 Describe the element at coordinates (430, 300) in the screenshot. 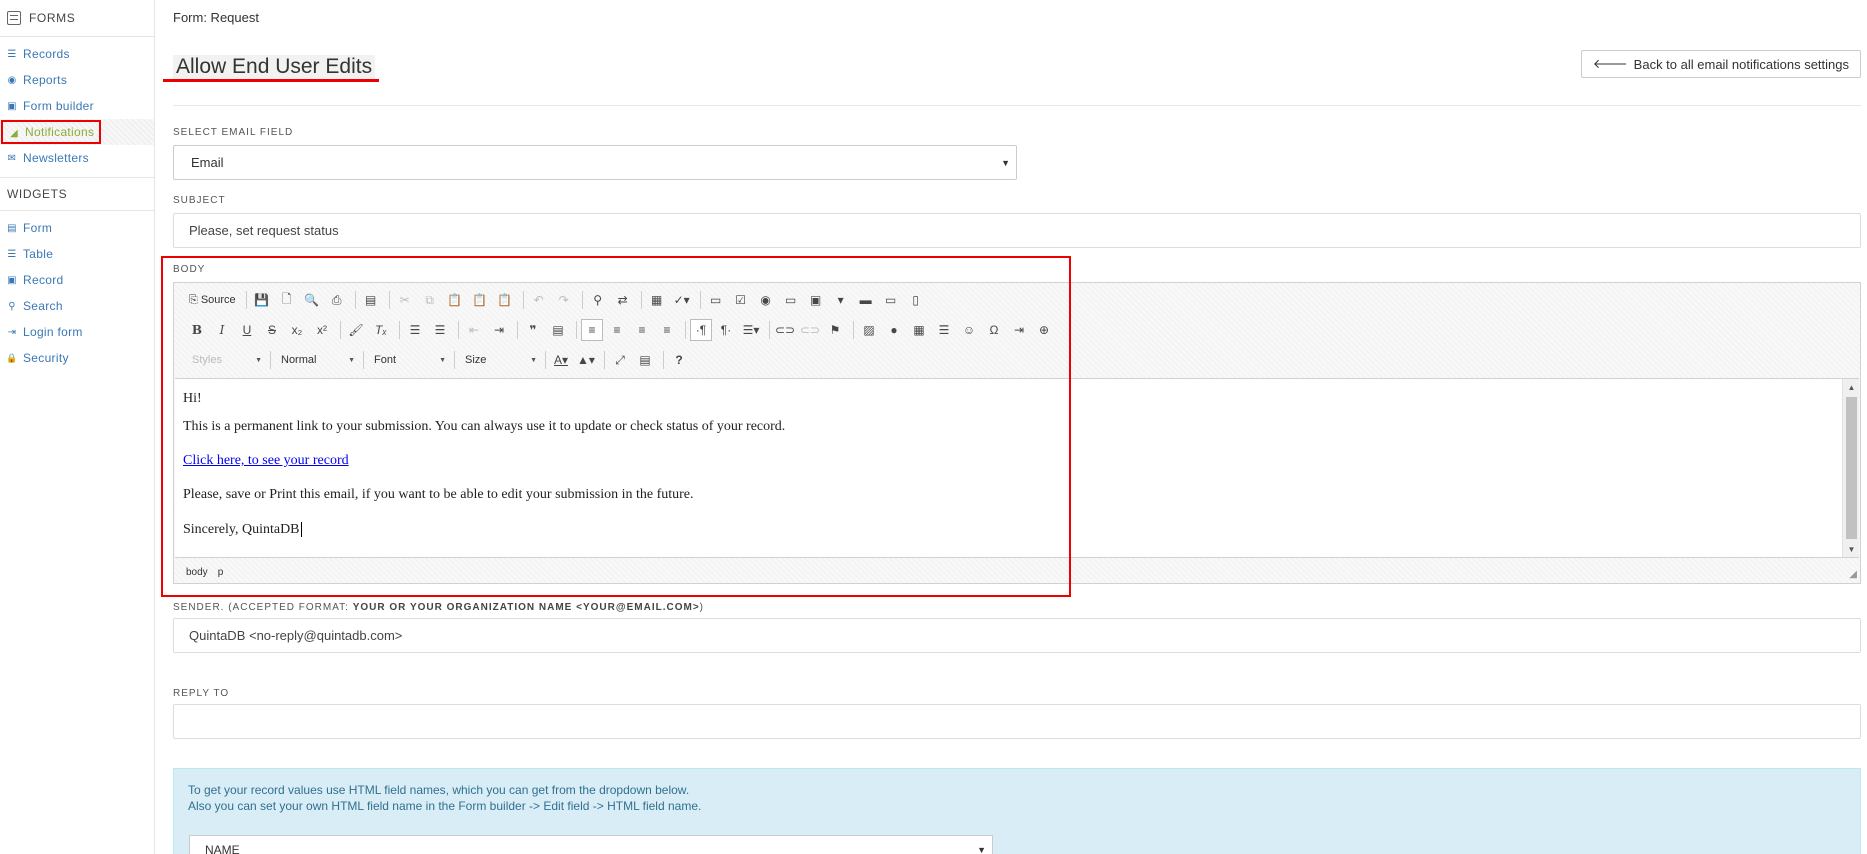

I see `copy-icon: ⧉` at that location.